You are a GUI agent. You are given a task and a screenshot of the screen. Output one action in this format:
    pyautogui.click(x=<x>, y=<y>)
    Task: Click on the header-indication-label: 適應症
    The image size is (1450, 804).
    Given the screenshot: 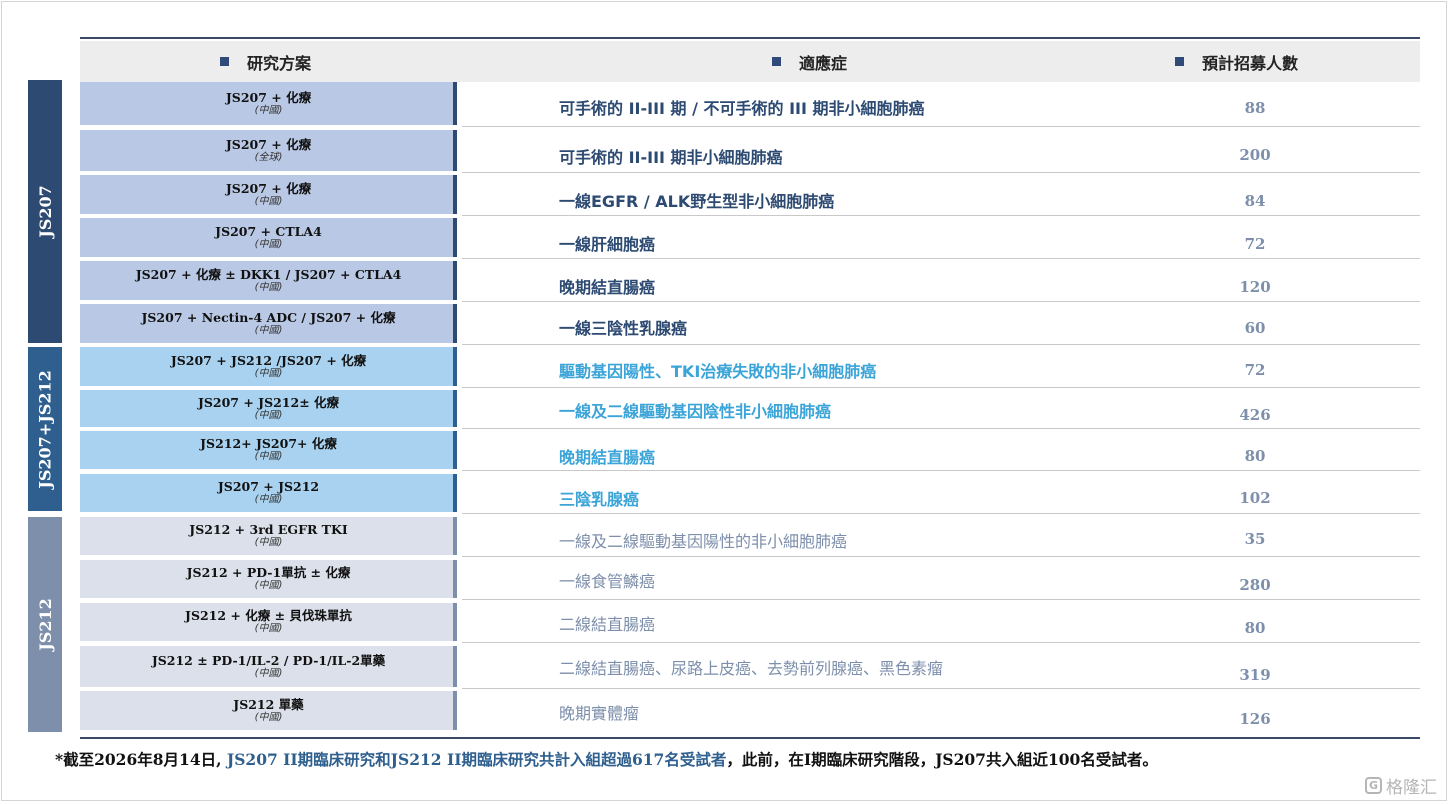 What is the action you would take?
    pyautogui.click(x=823, y=63)
    